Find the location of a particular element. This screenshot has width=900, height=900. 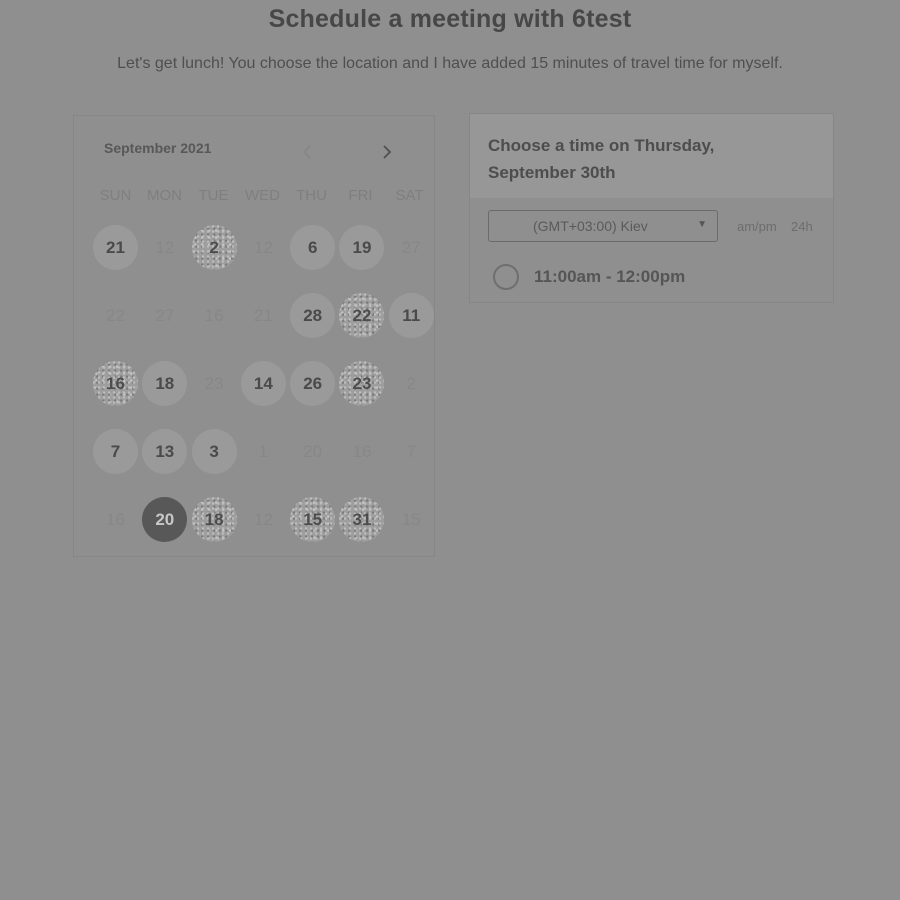

weekday-label: FRI is located at coordinates (360, 195).